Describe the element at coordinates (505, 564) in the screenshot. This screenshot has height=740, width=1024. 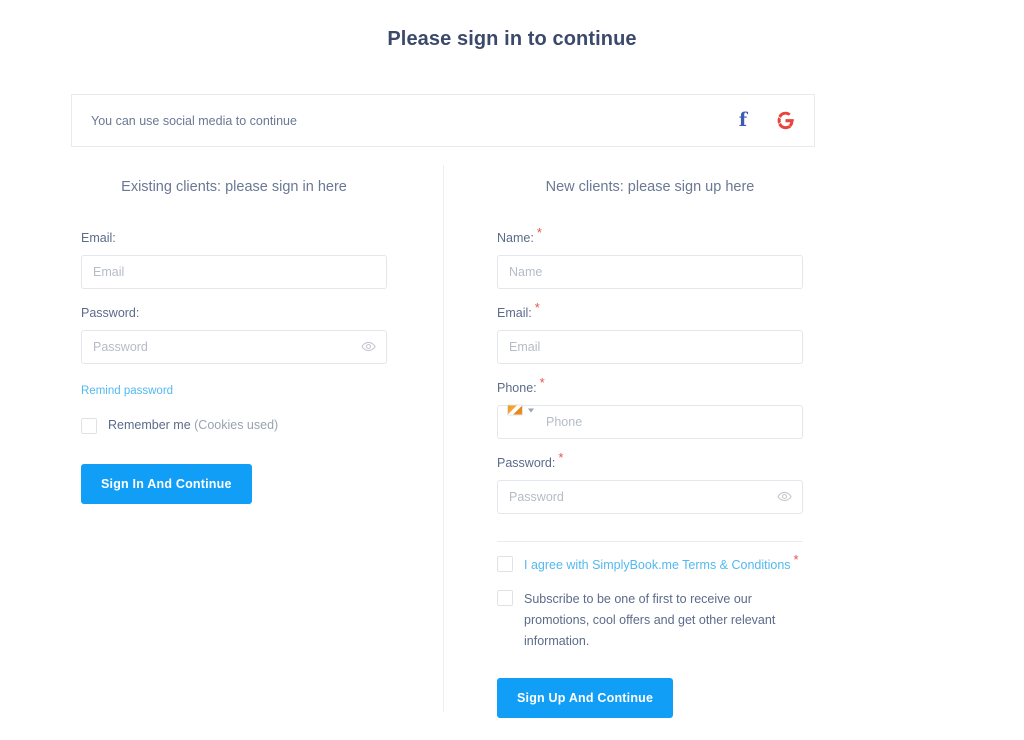
I see `terms-checkbox` at that location.